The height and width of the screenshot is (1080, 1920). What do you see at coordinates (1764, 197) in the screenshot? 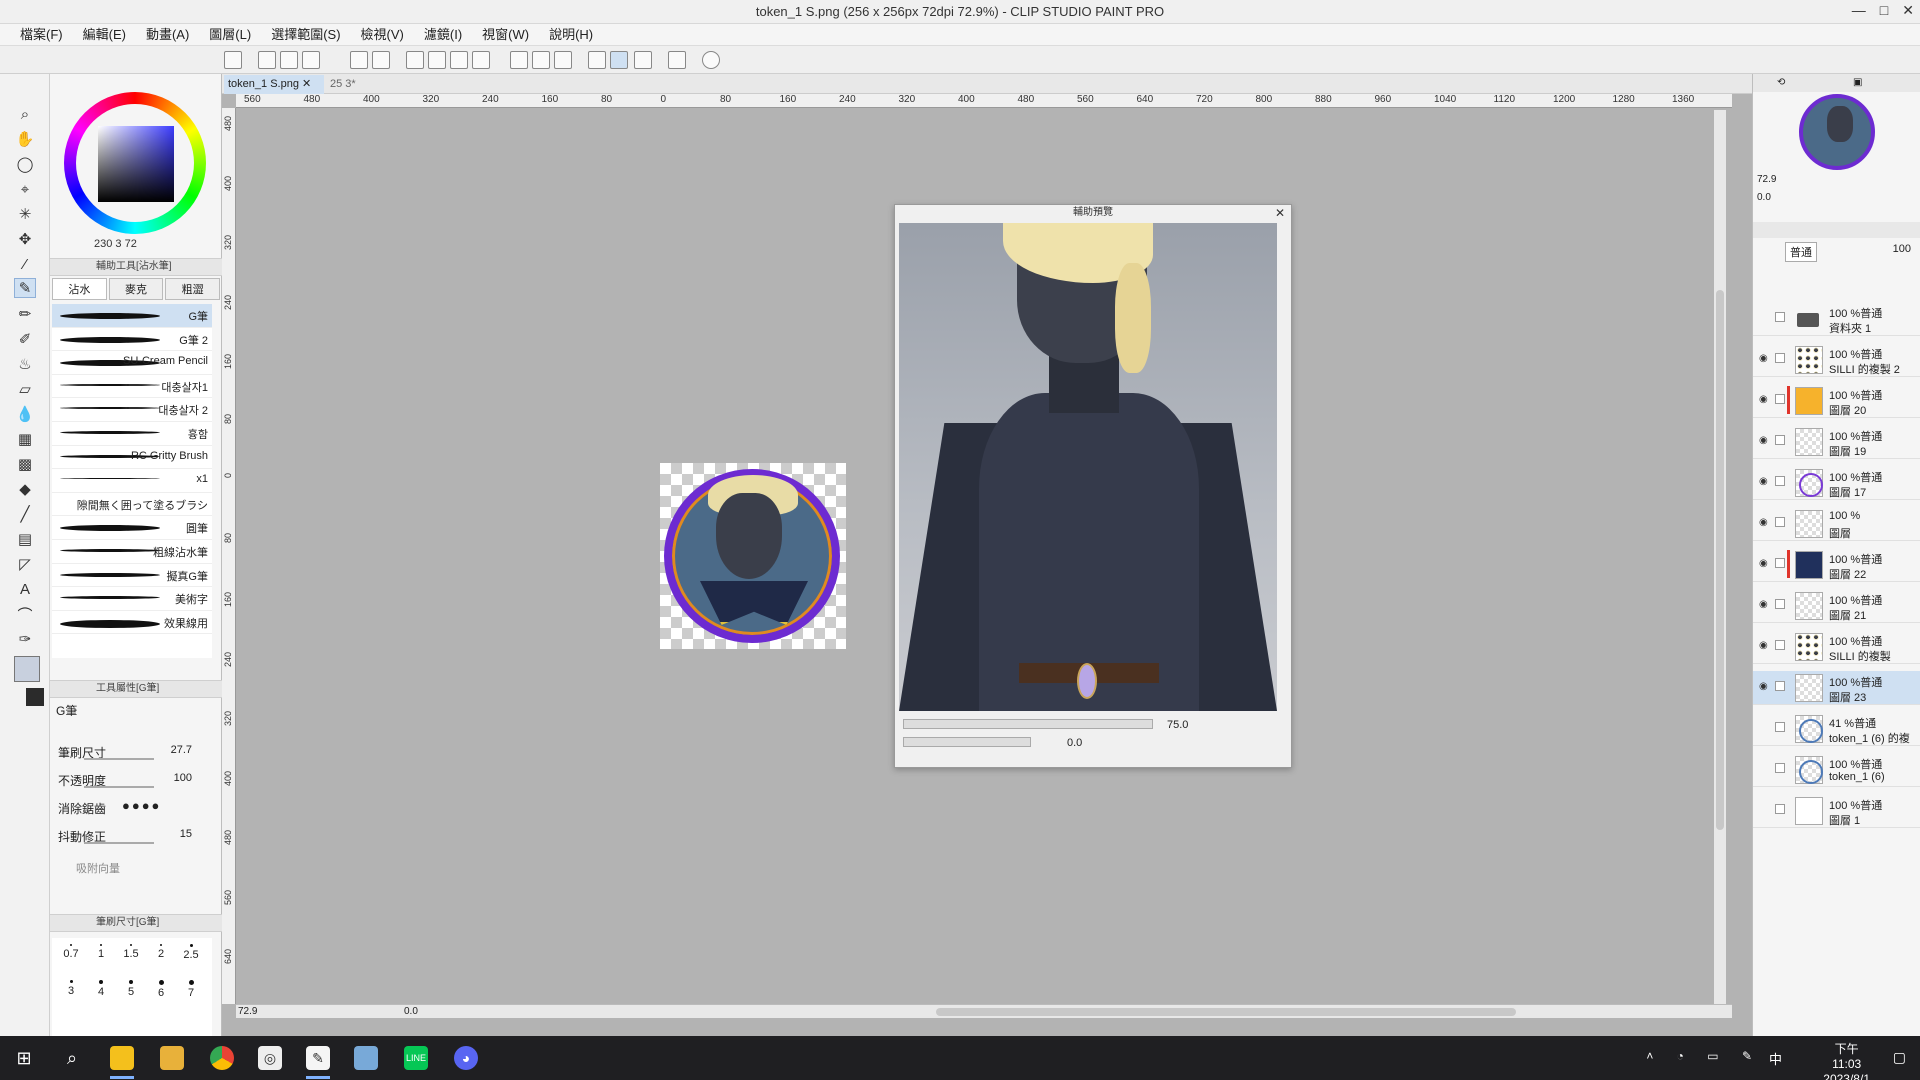
I see `navigator-rotation: 0.0` at bounding box center [1764, 197].